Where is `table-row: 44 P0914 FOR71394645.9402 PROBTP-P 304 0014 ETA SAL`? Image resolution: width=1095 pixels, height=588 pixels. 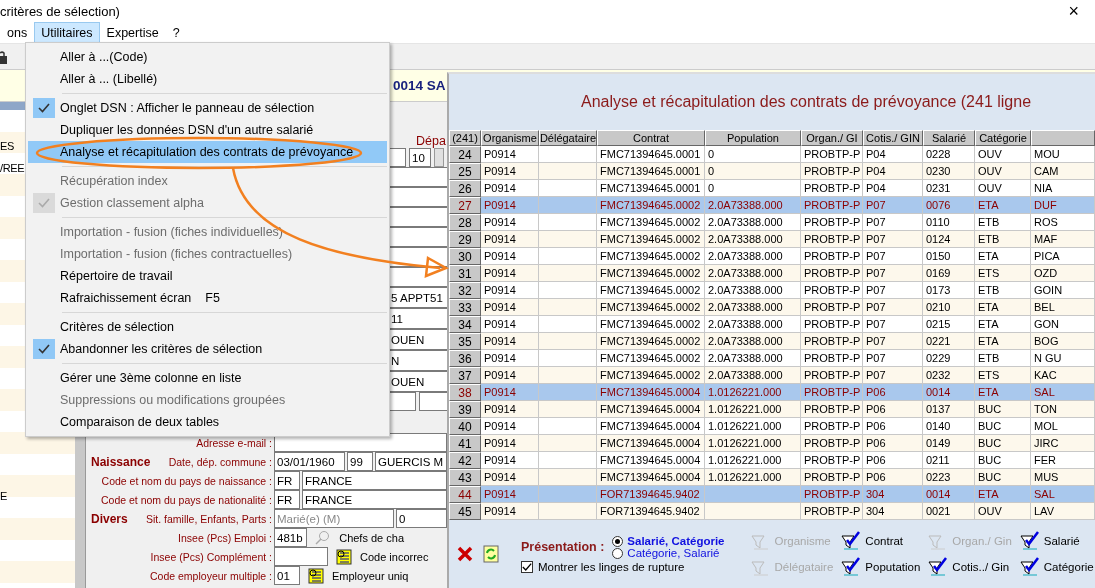
table-row: 44 P0914 FOR71394645.9402 PROBTP-P 304 0014 ETA SAL is located at coordinates (772, 494).